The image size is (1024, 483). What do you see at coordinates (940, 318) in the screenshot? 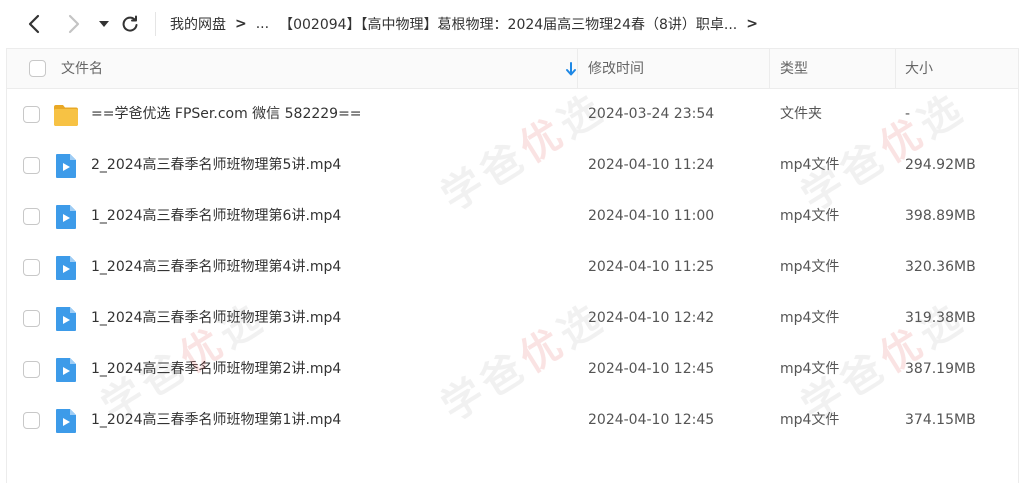
I see `file-size: 319.38MB` at bounding box center [940, 318].